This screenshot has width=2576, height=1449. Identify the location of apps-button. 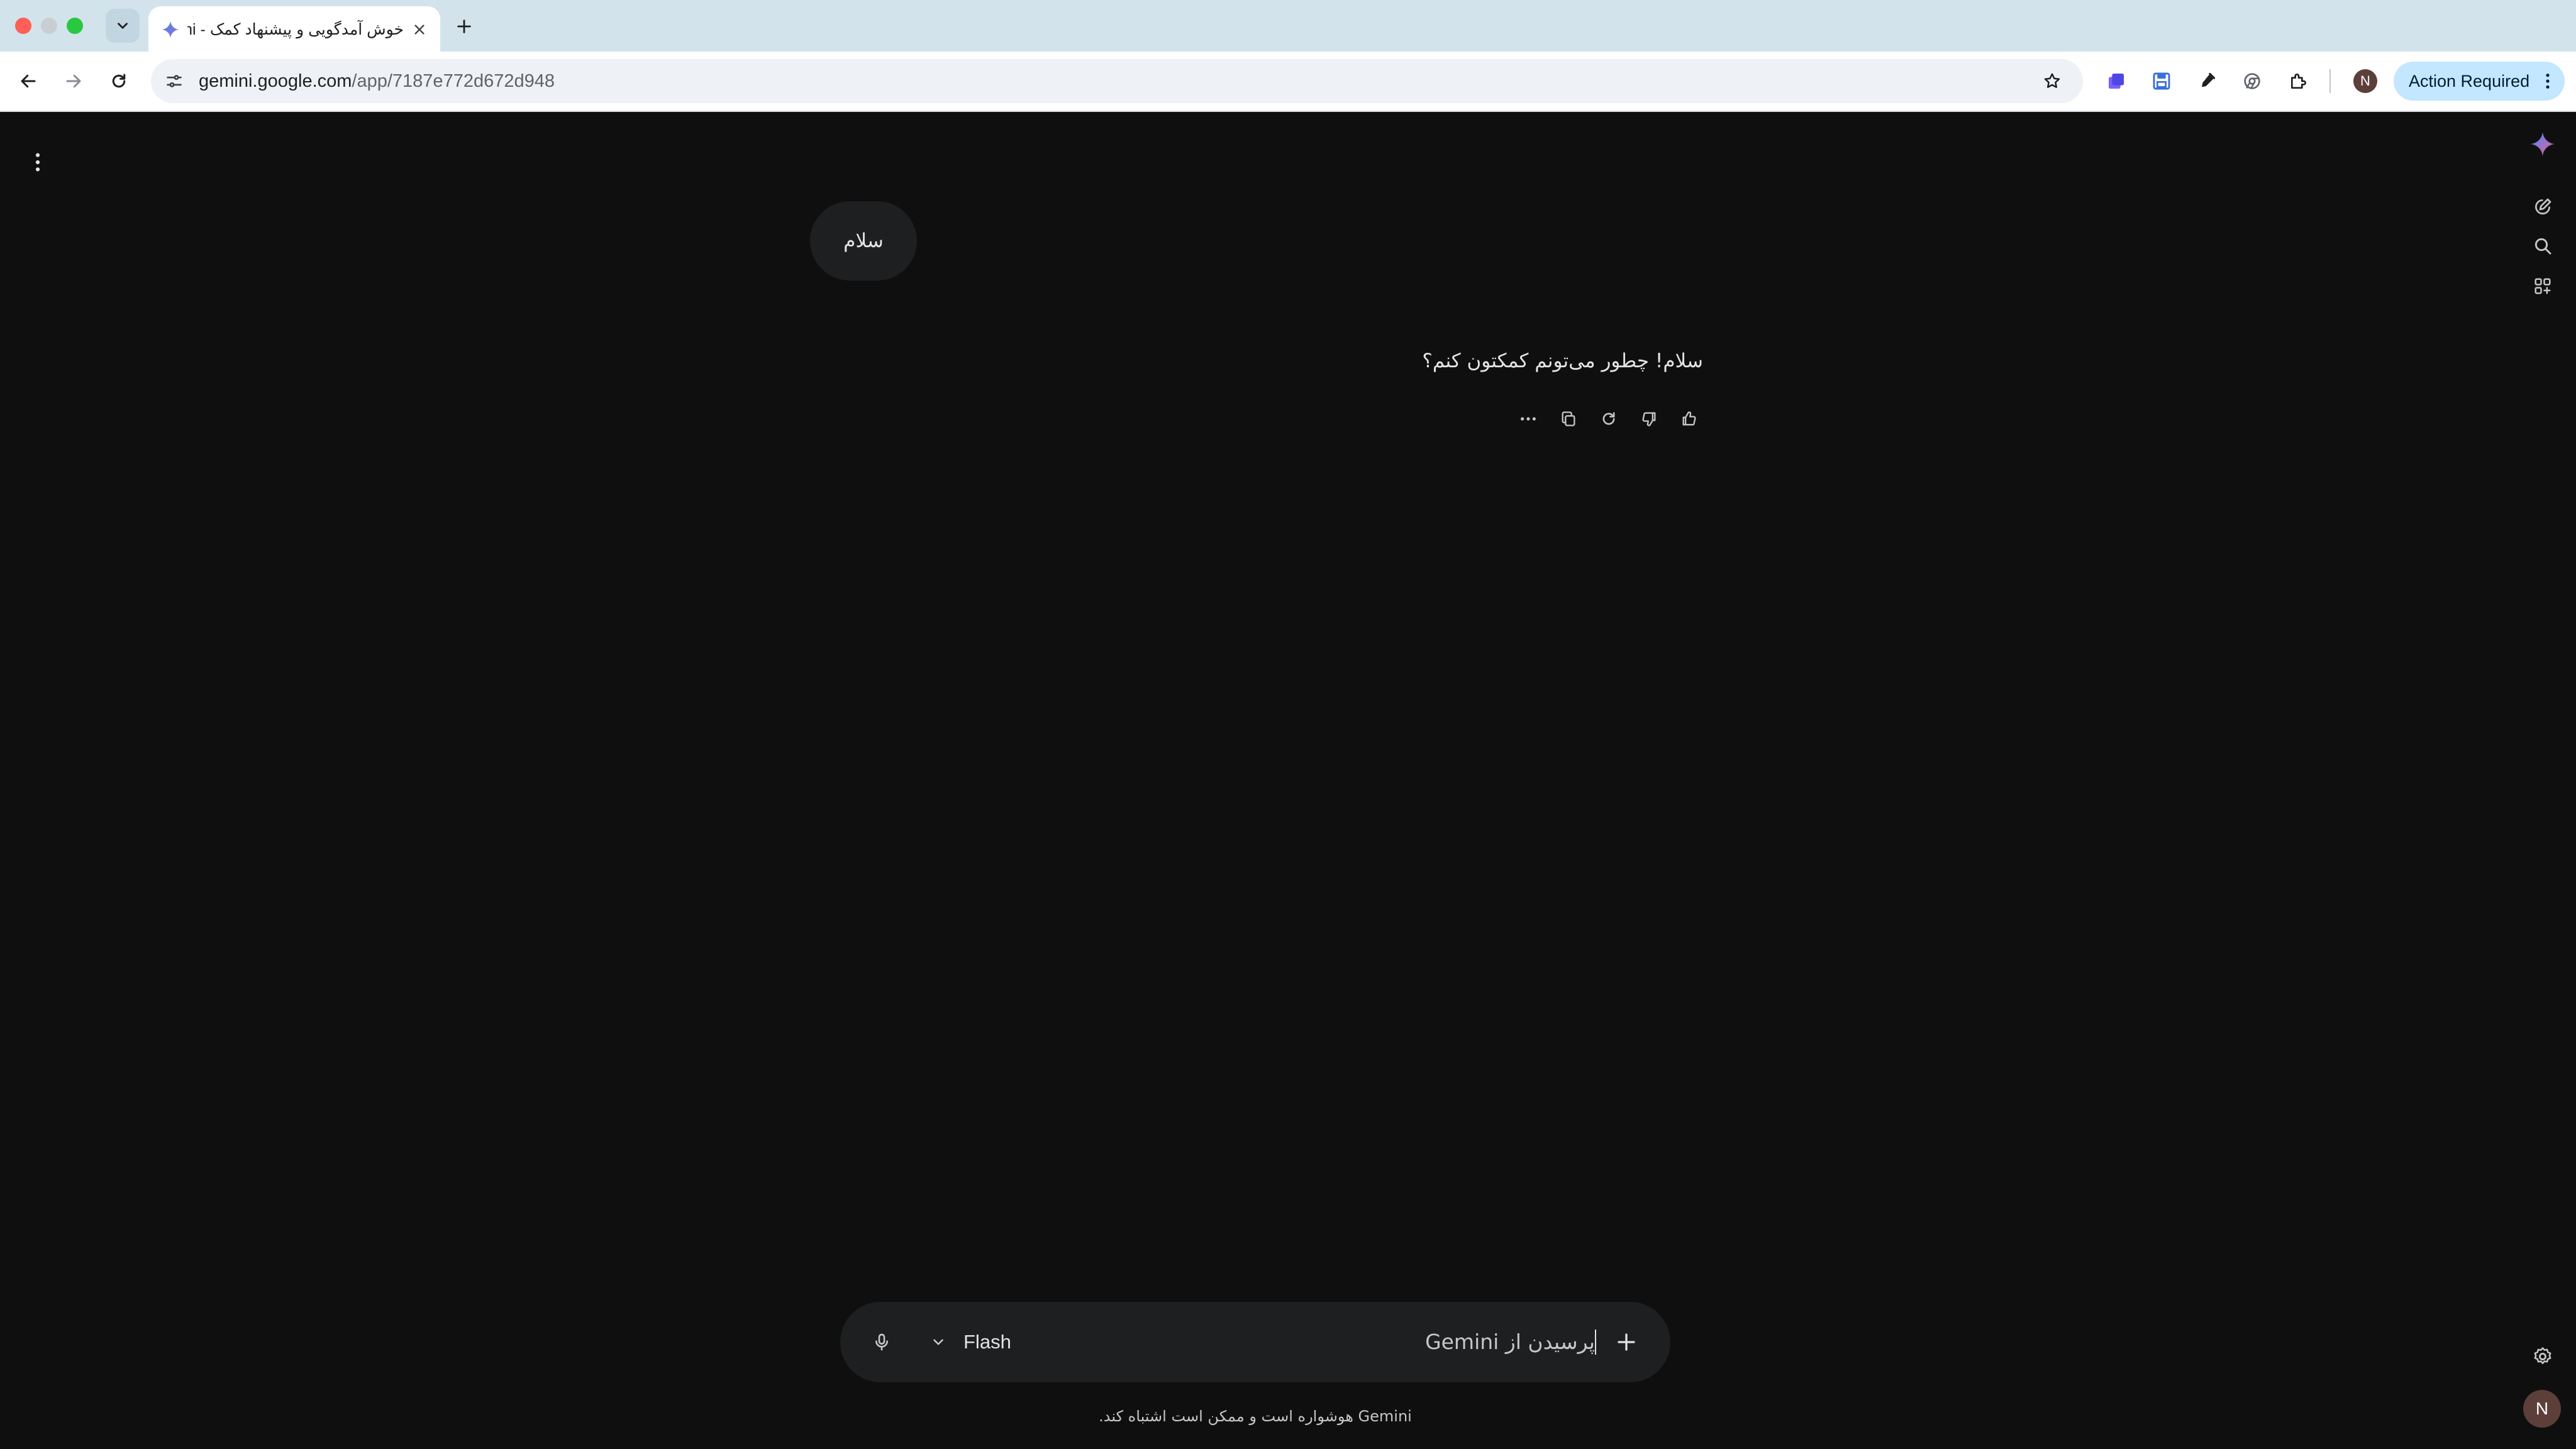
(2542, 286).